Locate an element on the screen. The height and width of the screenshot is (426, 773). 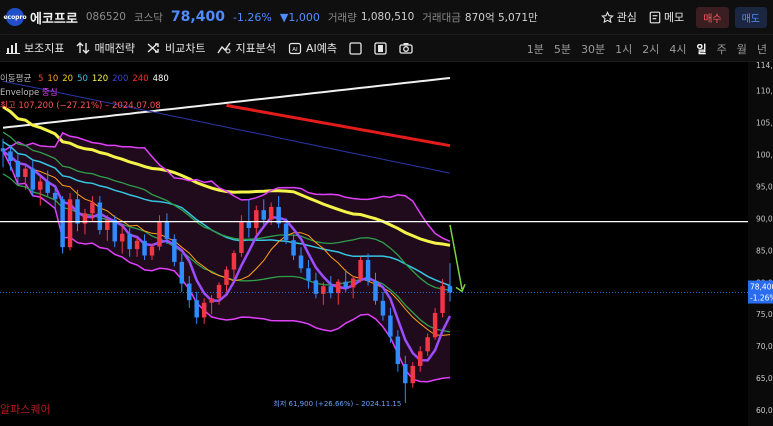
strategy-button: 매매전략 is located at coordinates (105, 48).